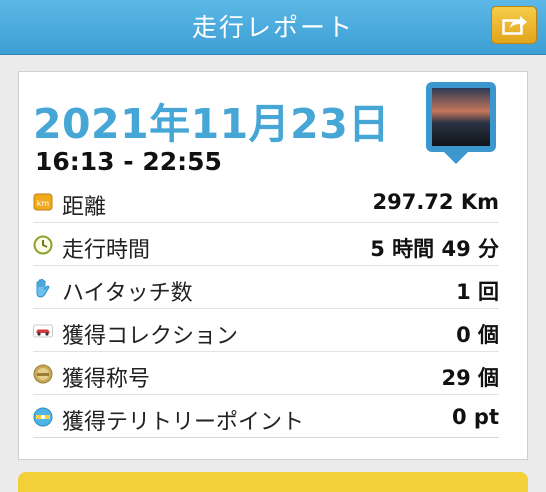  I want to click on km-icon: km, so click(43, 202).